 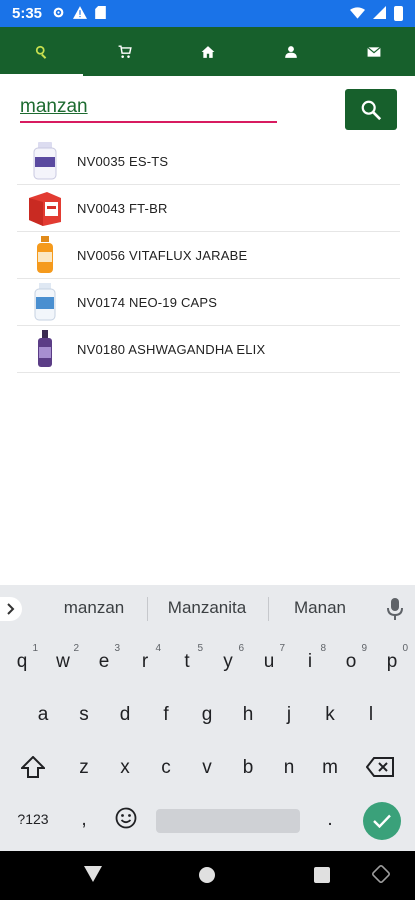 What do you see at coordinates (207, 13) in the screenshot?
I see `status-bar: 5:35` at bounding box center [207, 13].